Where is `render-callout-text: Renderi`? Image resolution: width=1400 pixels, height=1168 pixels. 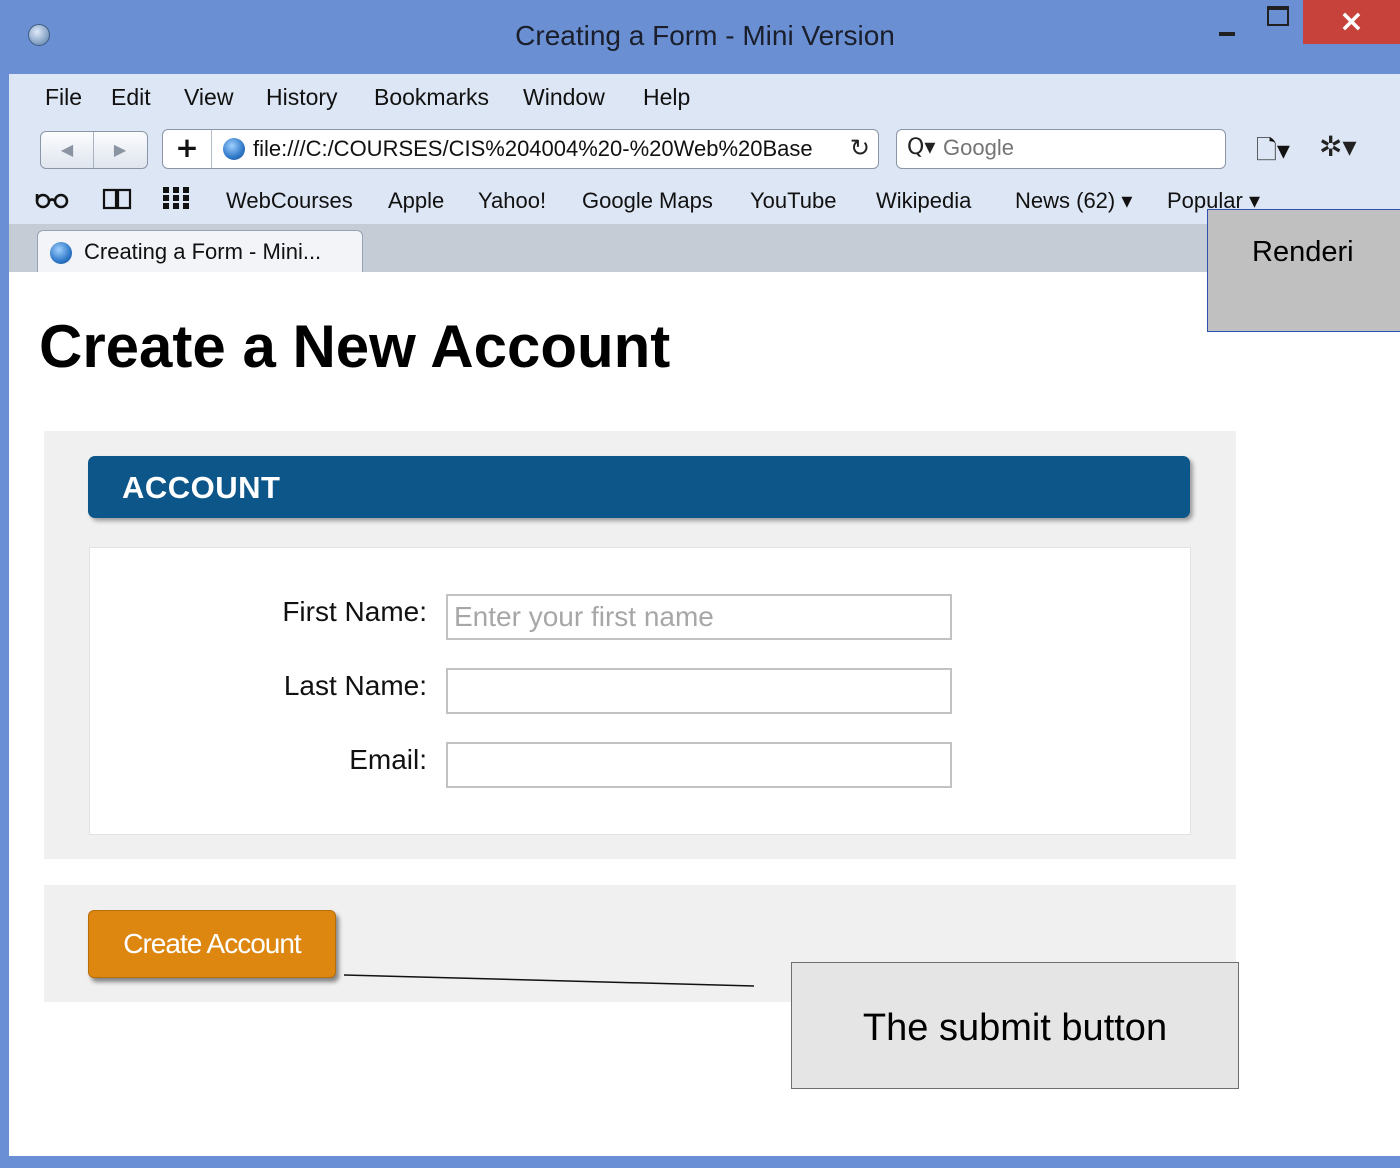
render-callout-text: Renderi is located at coordinates (1303, 252).